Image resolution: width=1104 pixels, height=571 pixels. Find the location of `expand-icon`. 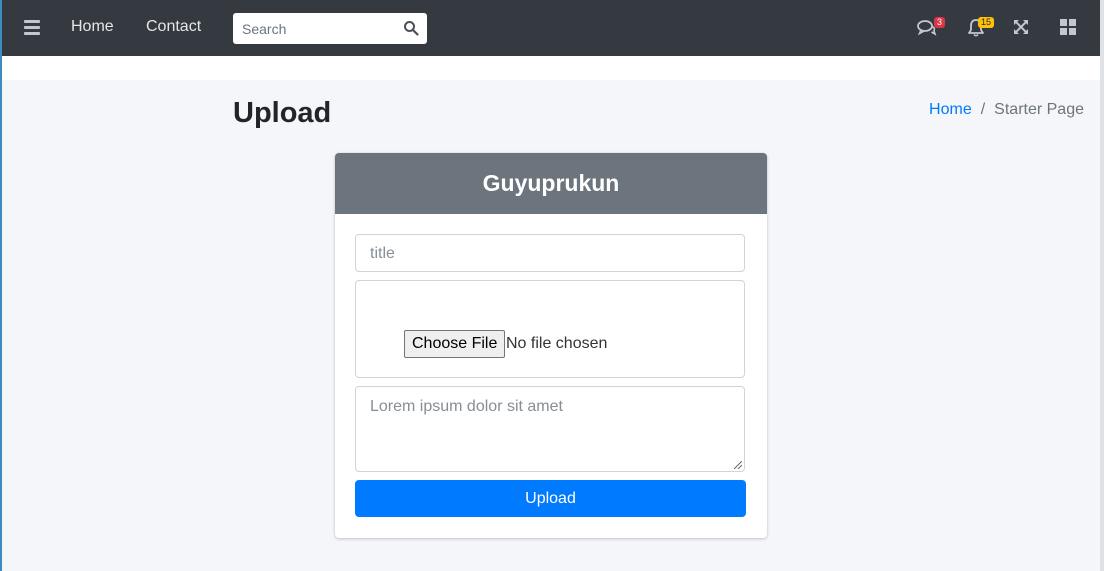

expand-icon is located at coordinates (1021, 27).